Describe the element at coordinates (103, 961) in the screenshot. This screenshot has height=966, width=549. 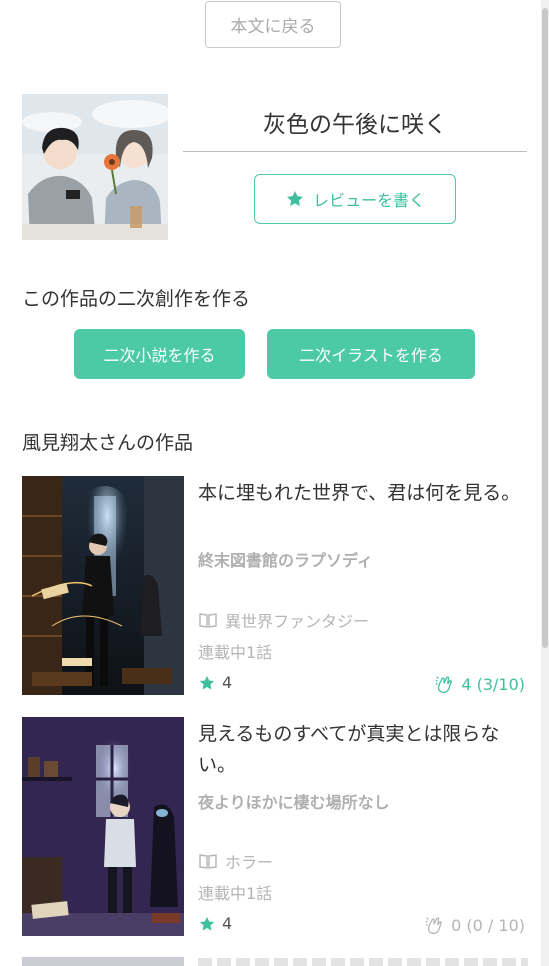
I see `next-work-thumbnail-partial` at that location.